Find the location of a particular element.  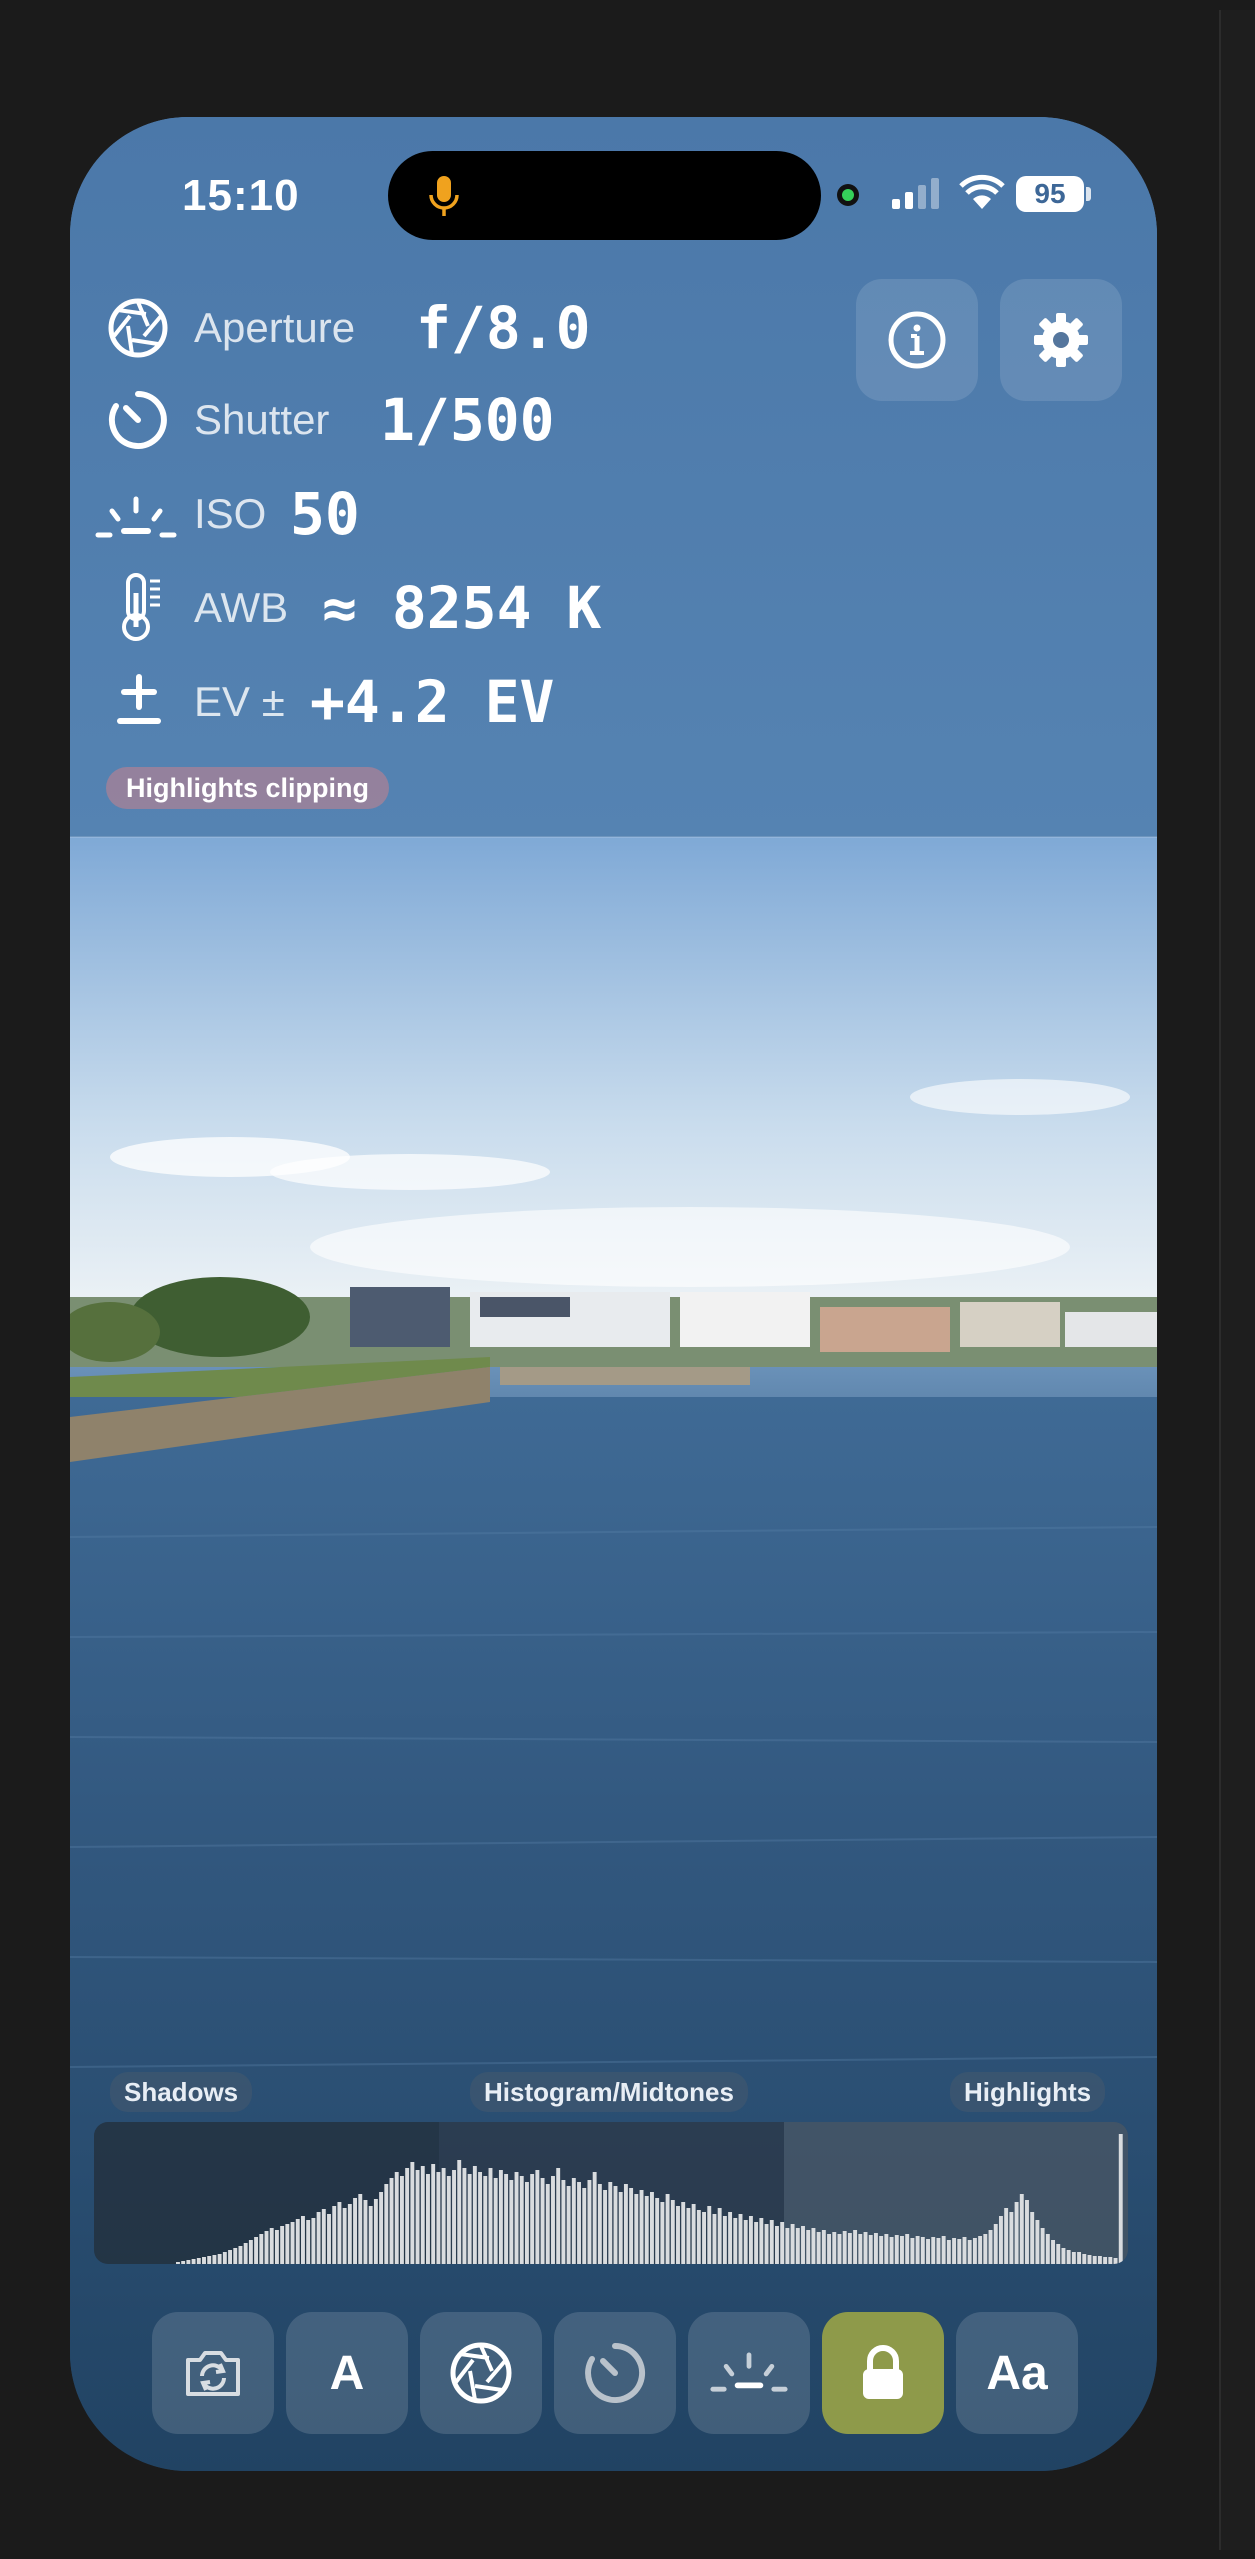

lock-button is located at coordinates (883, 2373).